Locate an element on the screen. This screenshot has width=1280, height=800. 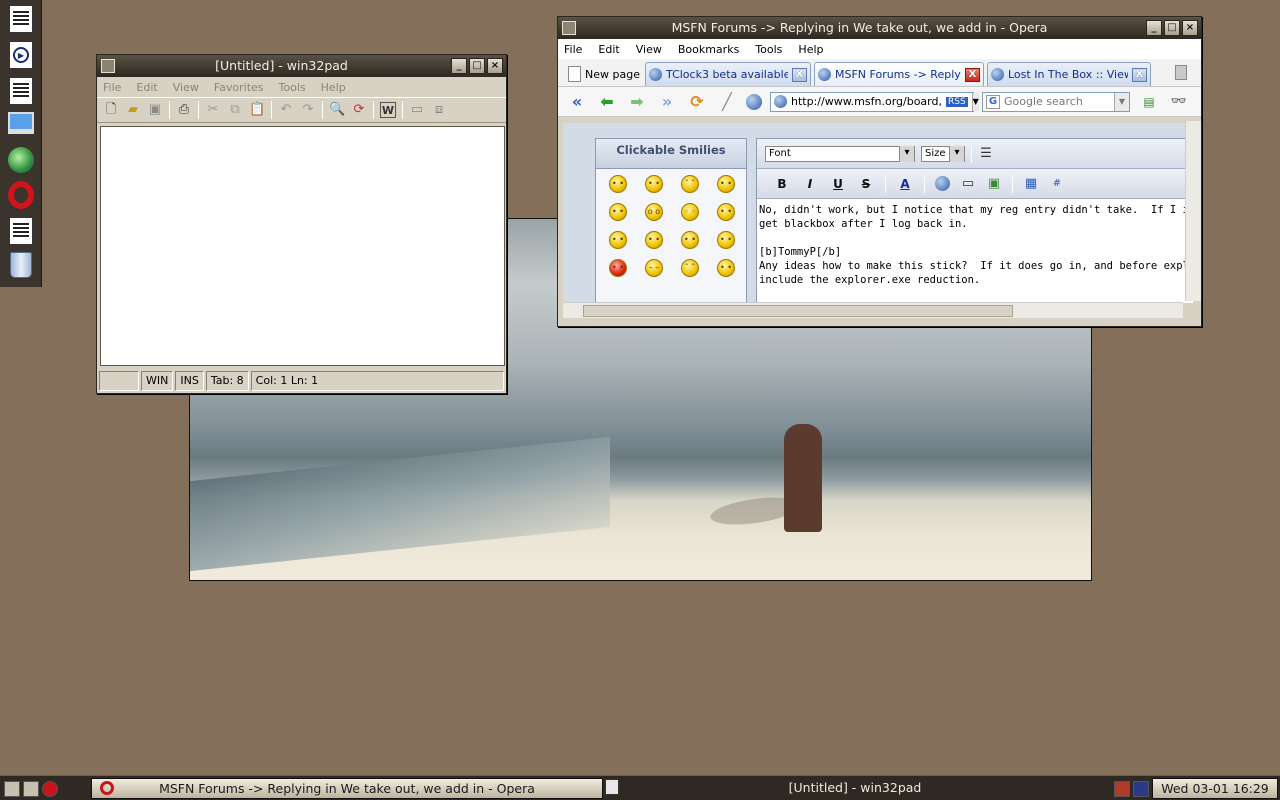
thumbs-up-smiley-icon: ˆ ˆ is located at coordinates (690, 268).